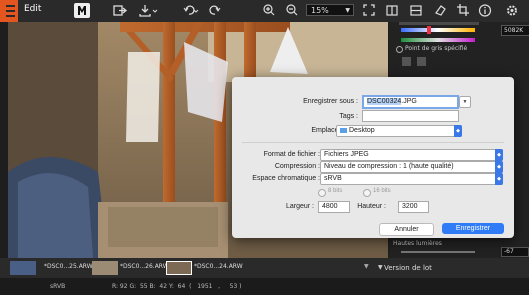  What do you see at coordinates (413, 207) in the screenshot?
I see `height-input: 3200` at bounding box center [413, 207].